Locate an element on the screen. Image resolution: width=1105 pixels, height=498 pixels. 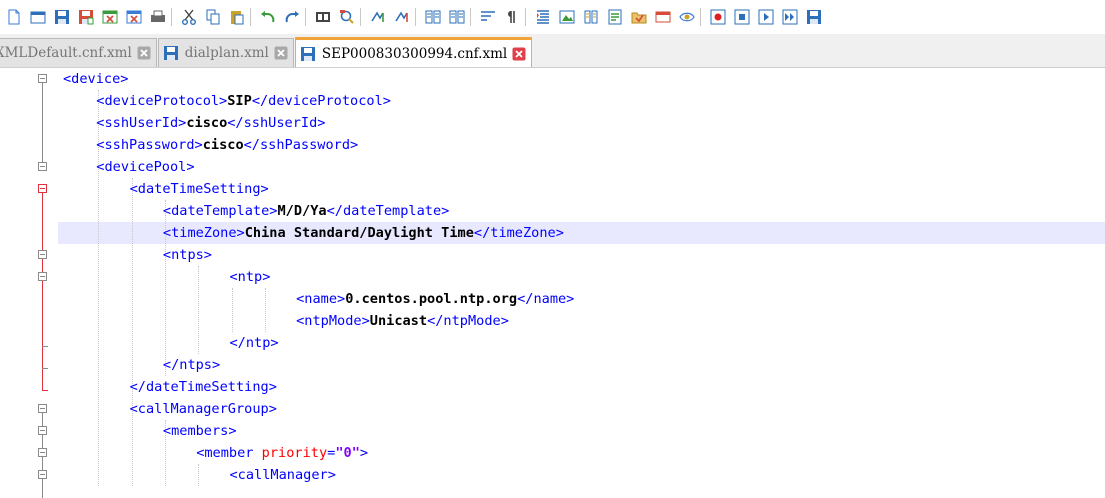
tab-xmldefault-cnf-xml: XMLDefault.cnf.xml is located at coordinates (78, 52).